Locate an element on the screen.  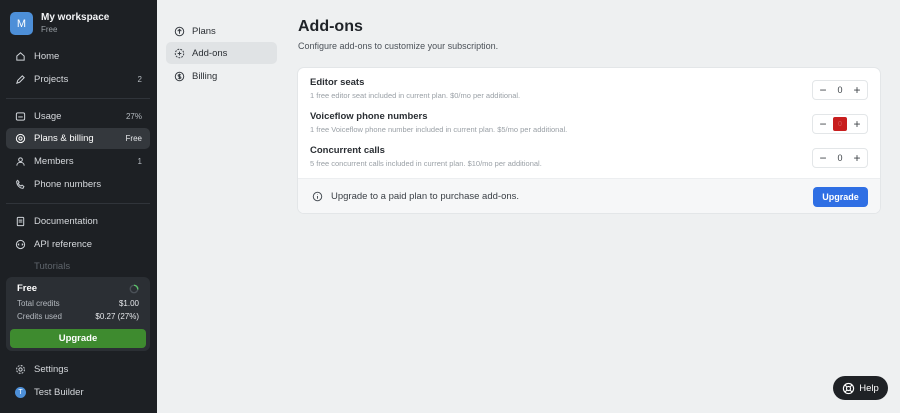
user-avatar: T is located at coordinates (20, 392).